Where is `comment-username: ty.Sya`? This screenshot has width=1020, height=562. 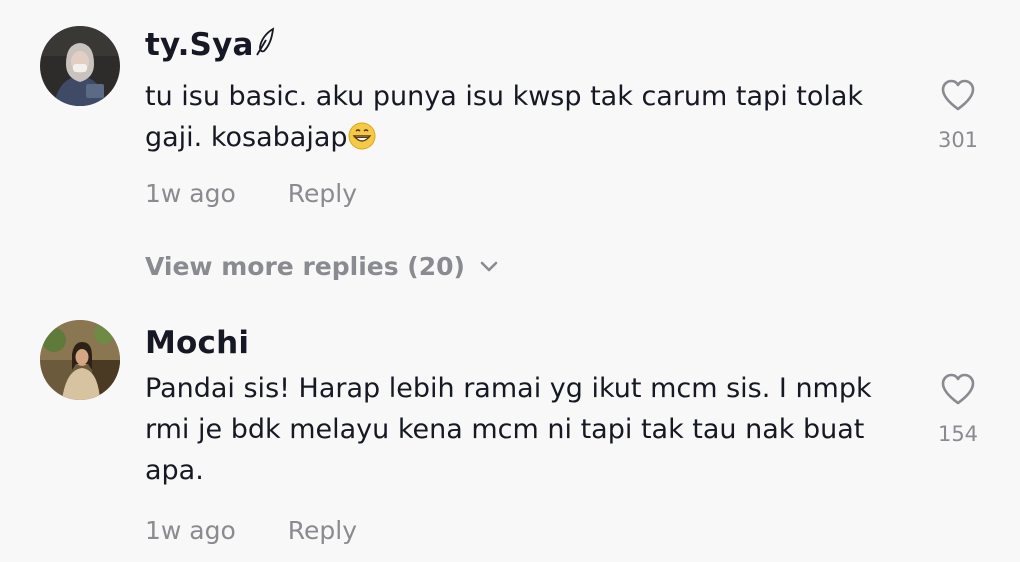 comment-username: ty.Sya is located at coordinates (210, 45).